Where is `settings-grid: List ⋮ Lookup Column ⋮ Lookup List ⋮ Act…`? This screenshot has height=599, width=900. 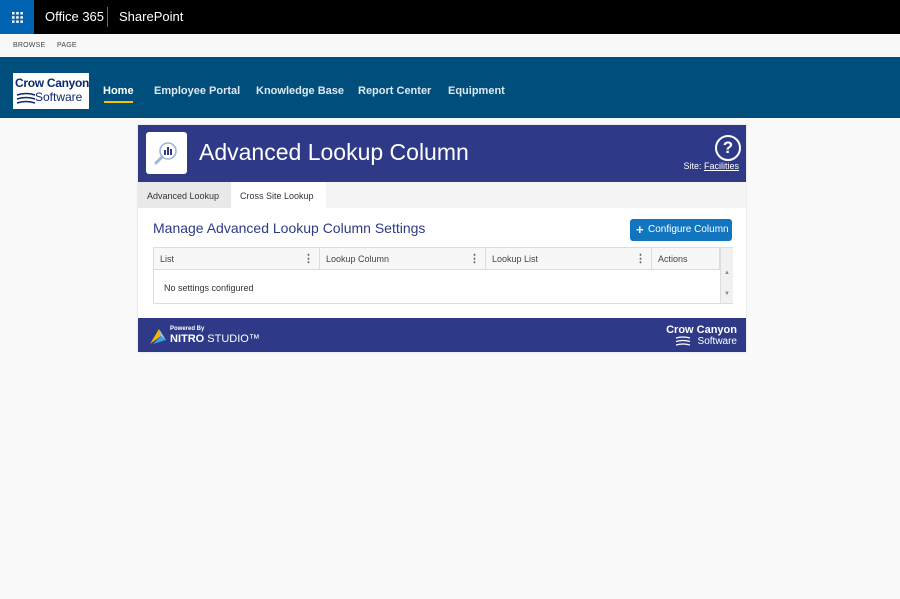
settings-grid: List ⋮ Lookup Column ⋮ Lookup List ⋮ Act… is located at coordinates (443, 275).